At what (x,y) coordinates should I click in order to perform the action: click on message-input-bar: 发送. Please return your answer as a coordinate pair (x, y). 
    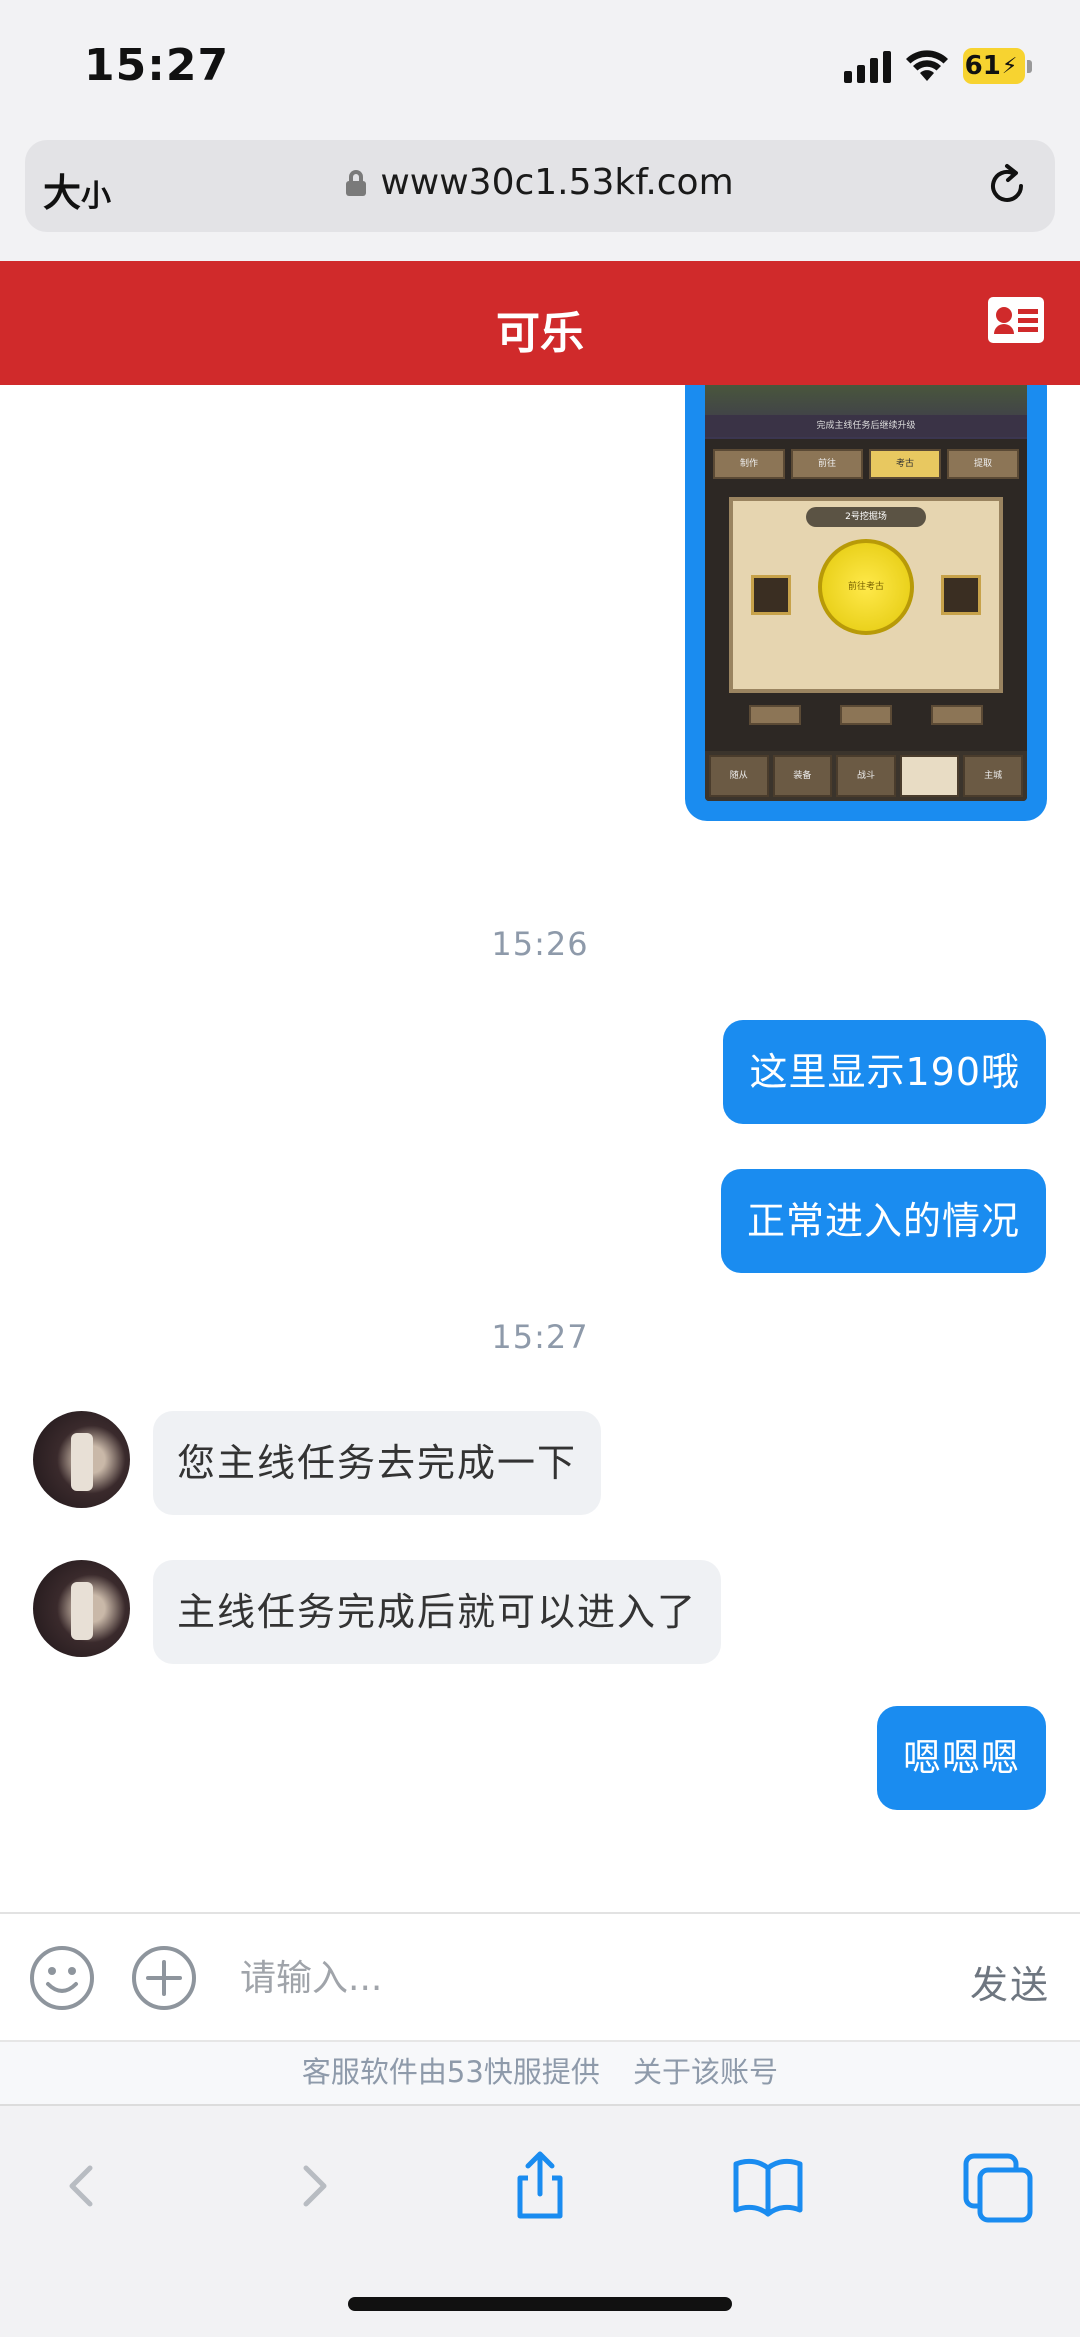
    Looking at the image, I should click on (540, 1976).